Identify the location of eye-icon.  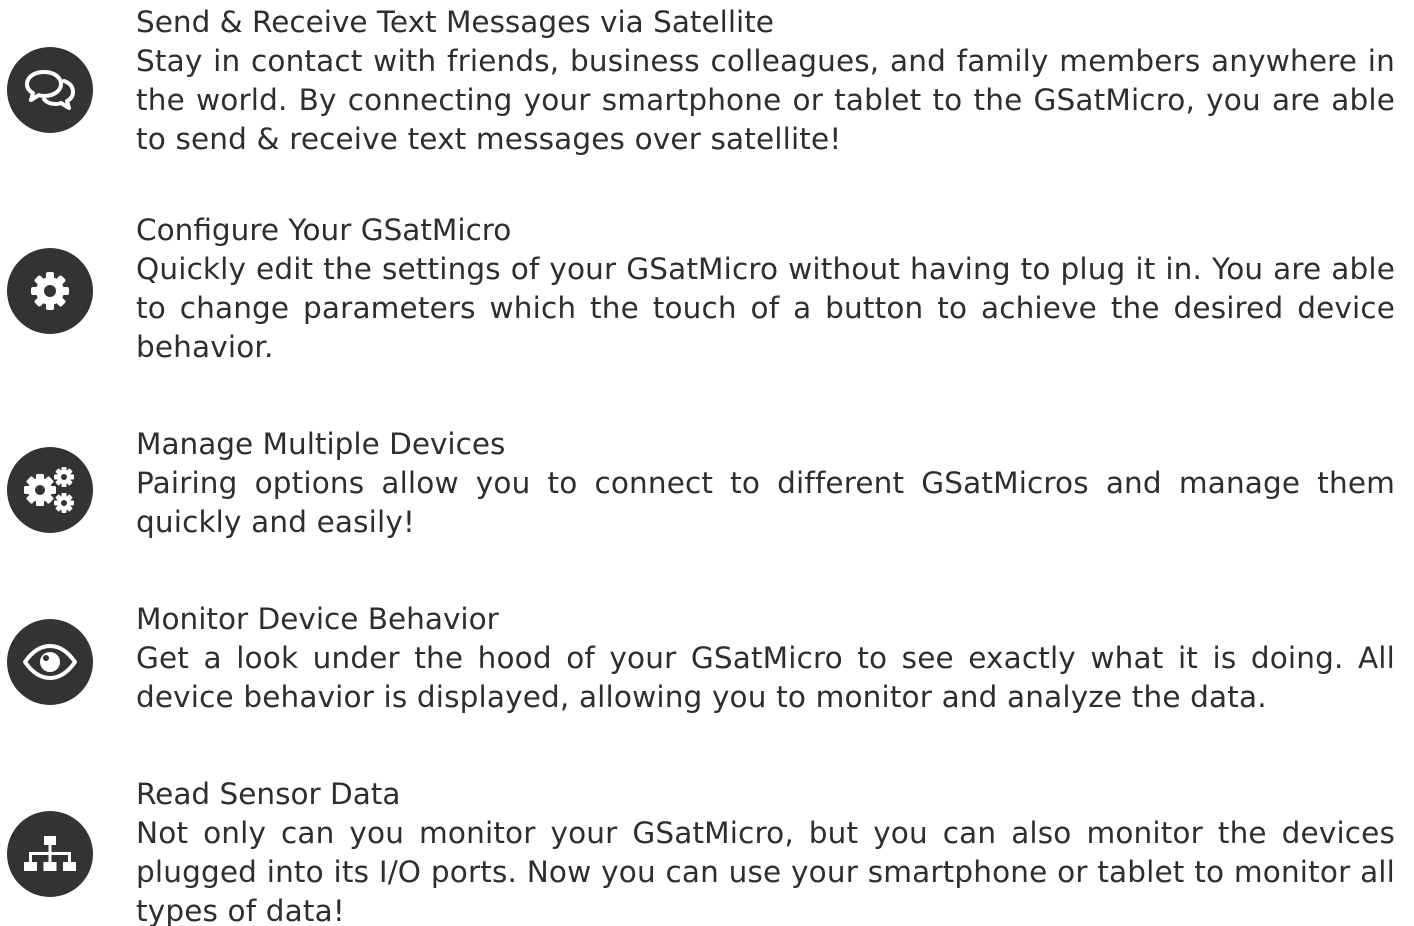
(50, 662).